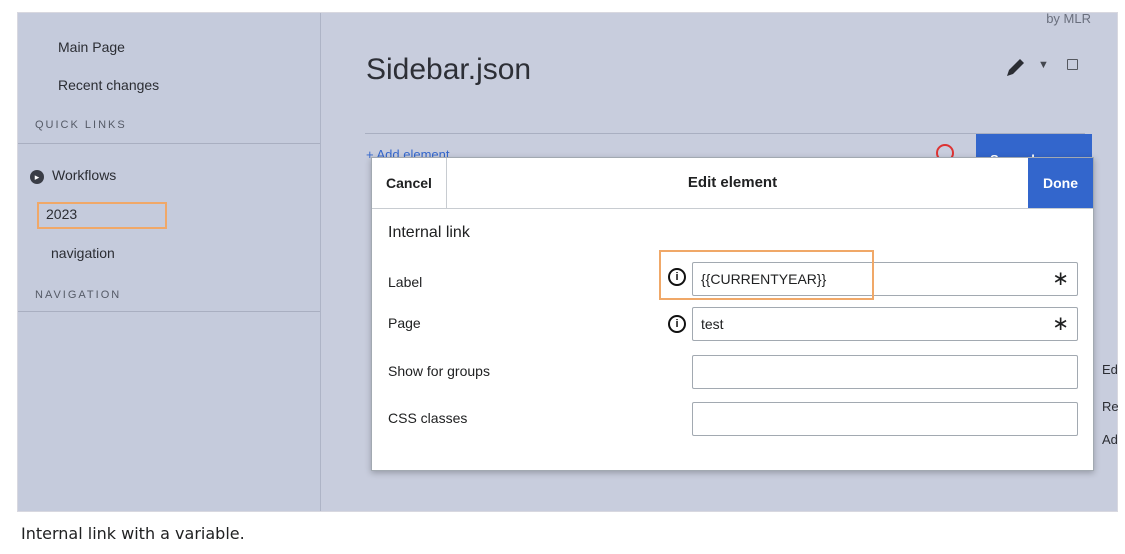  What do you see at coordinates (78, 295) in the screenshot?
I see `sidebar-section-navigation: NAVIGATION` at bounding box center [78, 295].